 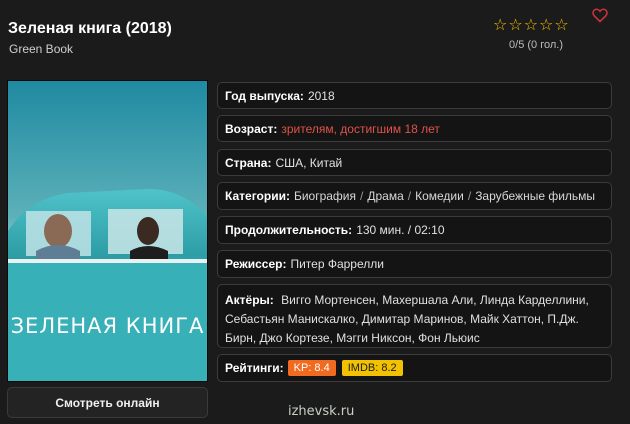 I want to click on ratings-label: Рейтинги:, so click(x=254, y=368).